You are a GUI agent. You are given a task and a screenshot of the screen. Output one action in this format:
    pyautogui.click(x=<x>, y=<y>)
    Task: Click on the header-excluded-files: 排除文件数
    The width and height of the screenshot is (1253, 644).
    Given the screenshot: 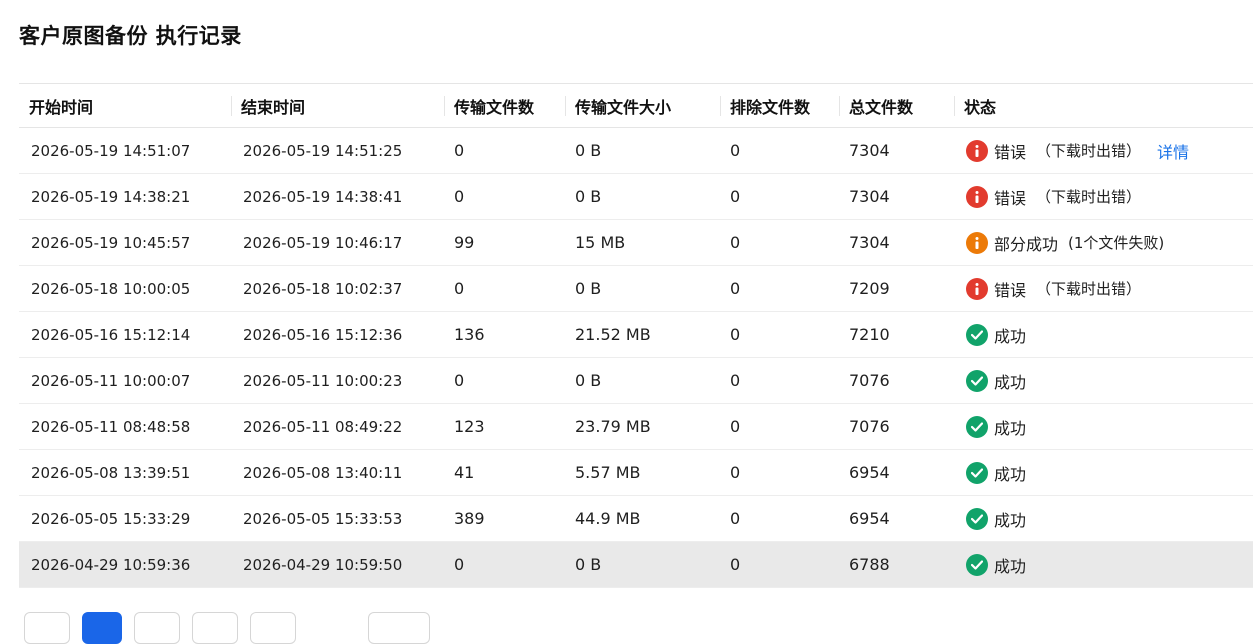 What is the action you would take?
    pyautogui.click(x=779, y=106)
    